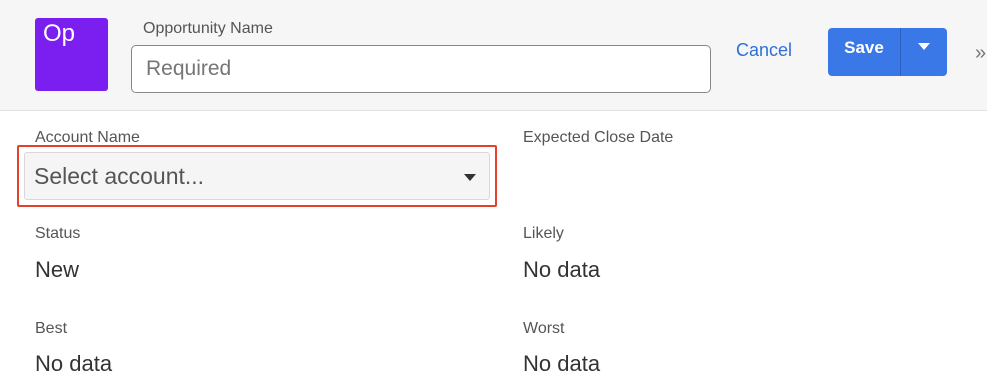 The height and width of the screenshot is (389, 987). I want to click on double-chevron-right-icon: », so click(980, 53).